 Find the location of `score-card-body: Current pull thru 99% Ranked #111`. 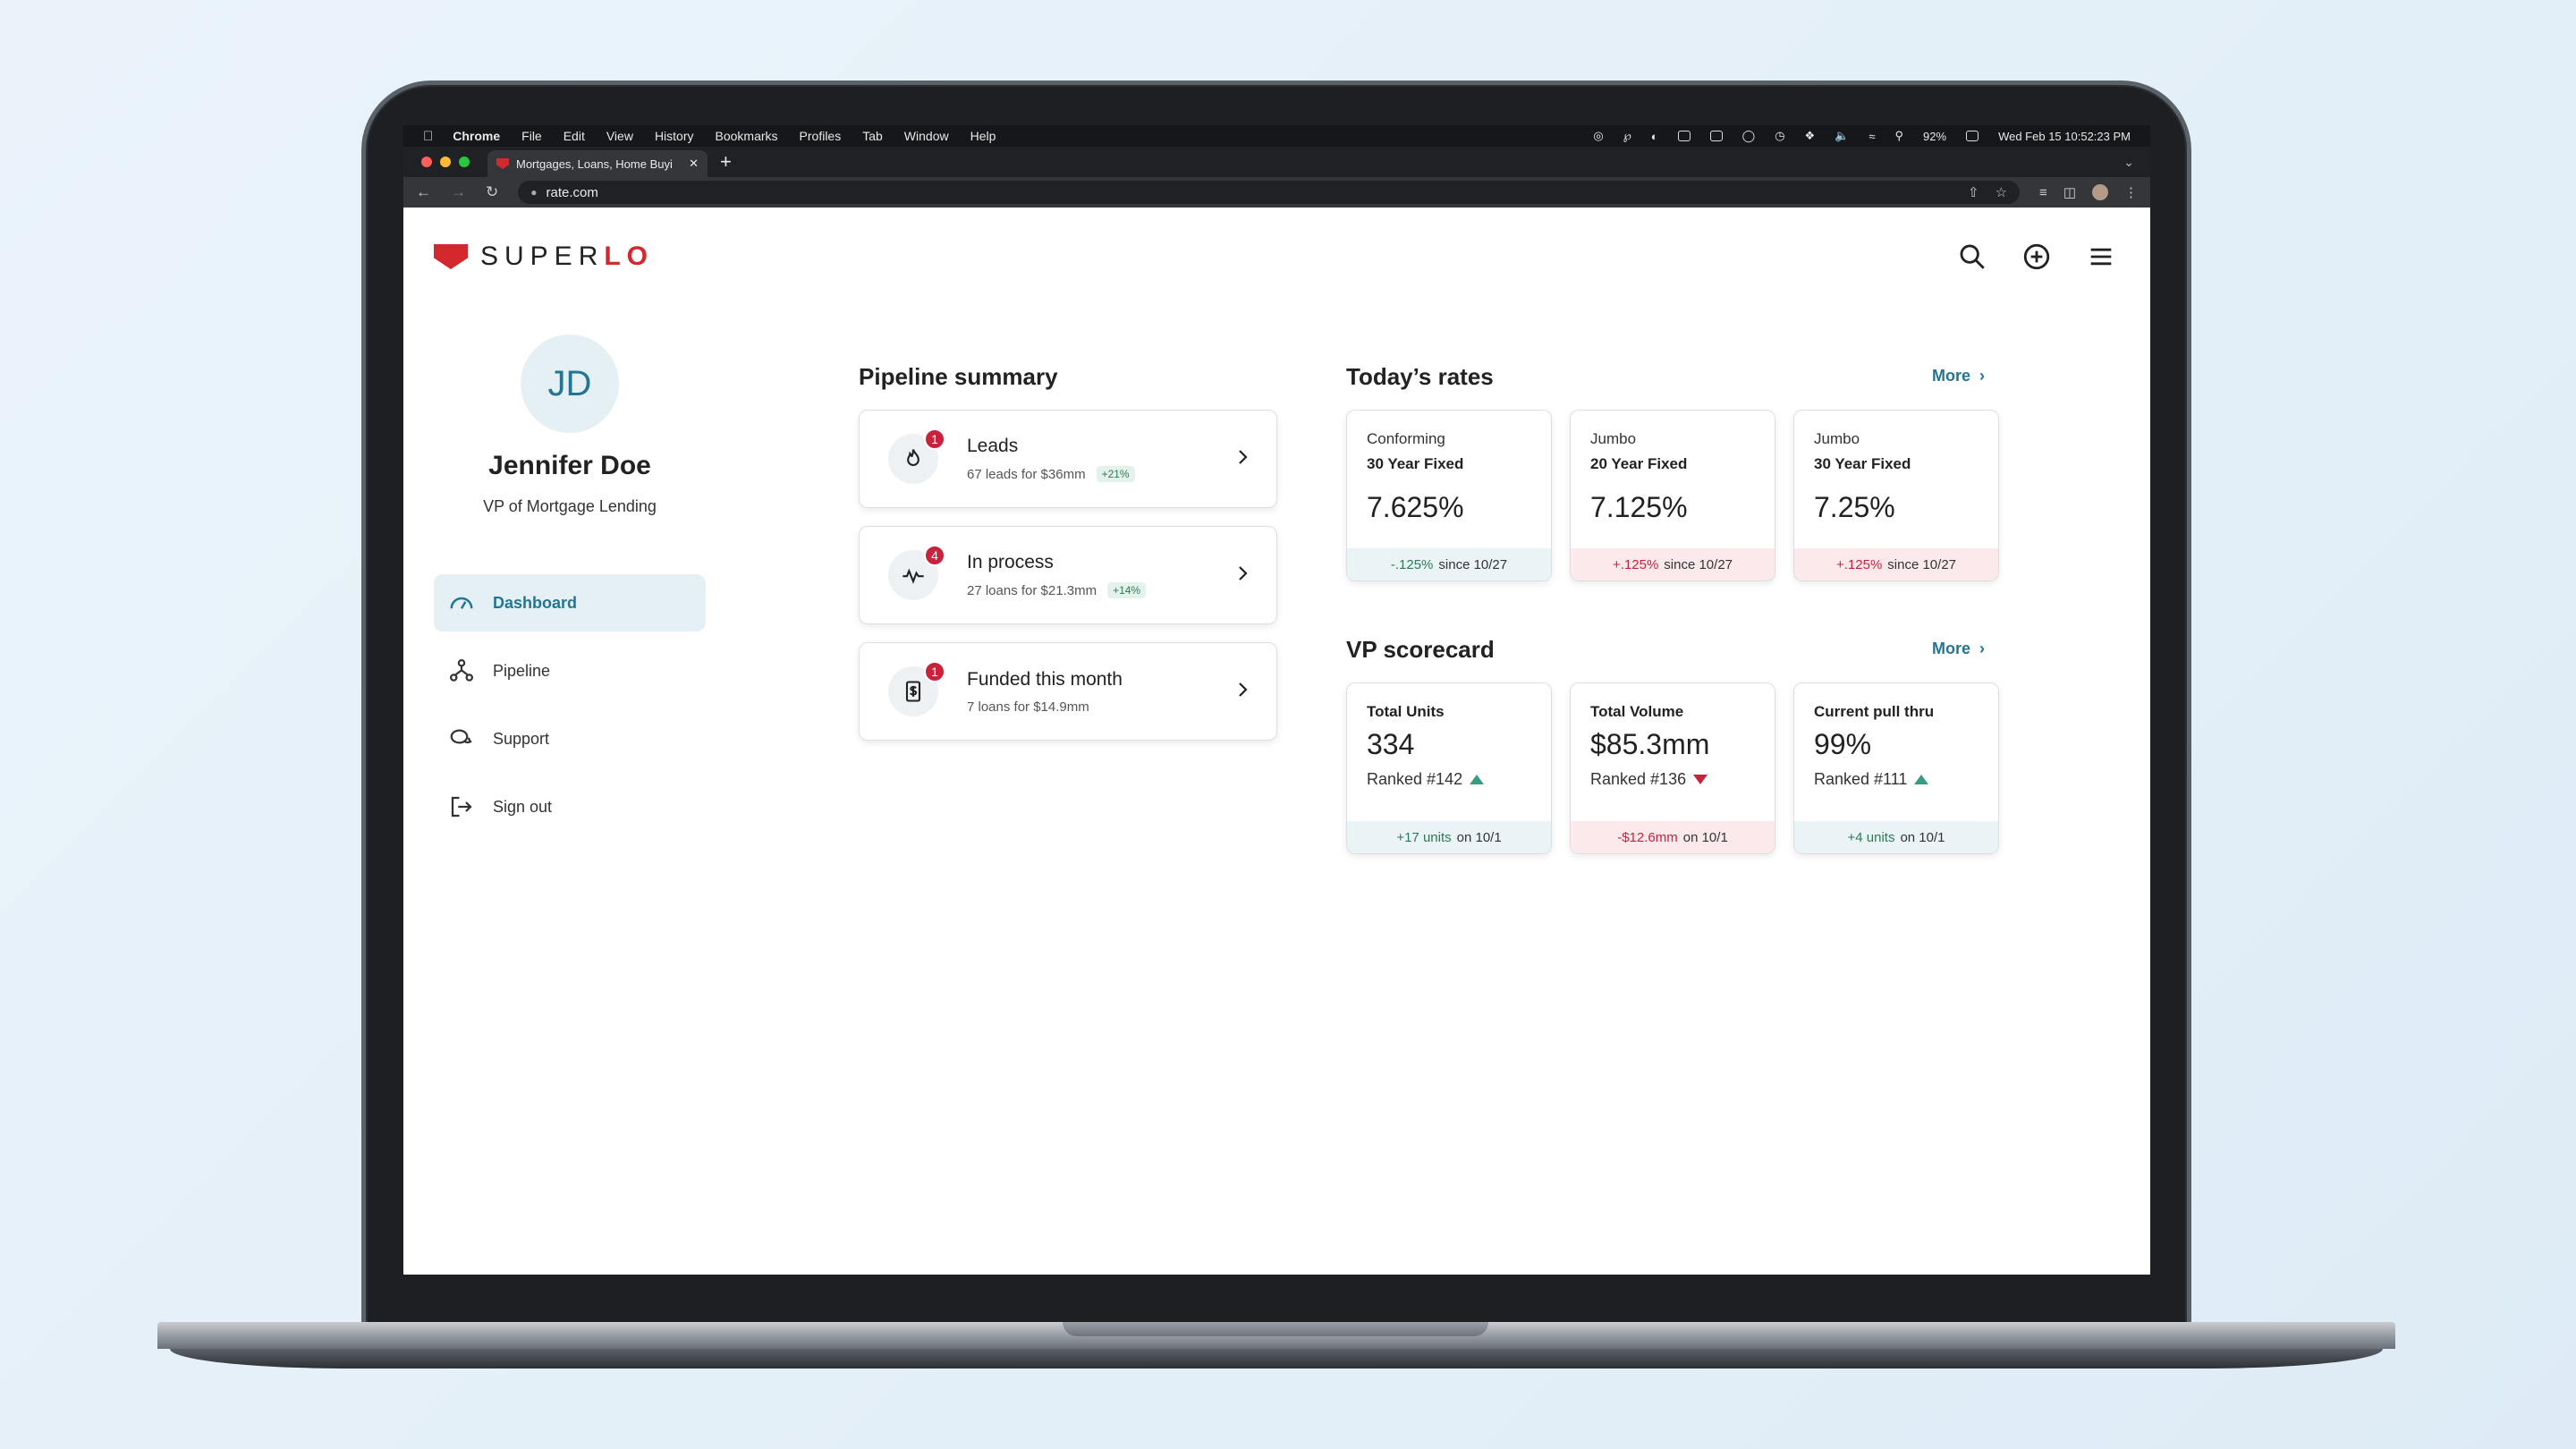

score-card-body: Current pull thru 99% Ranked #111 is located at coordinates (1896, 736).